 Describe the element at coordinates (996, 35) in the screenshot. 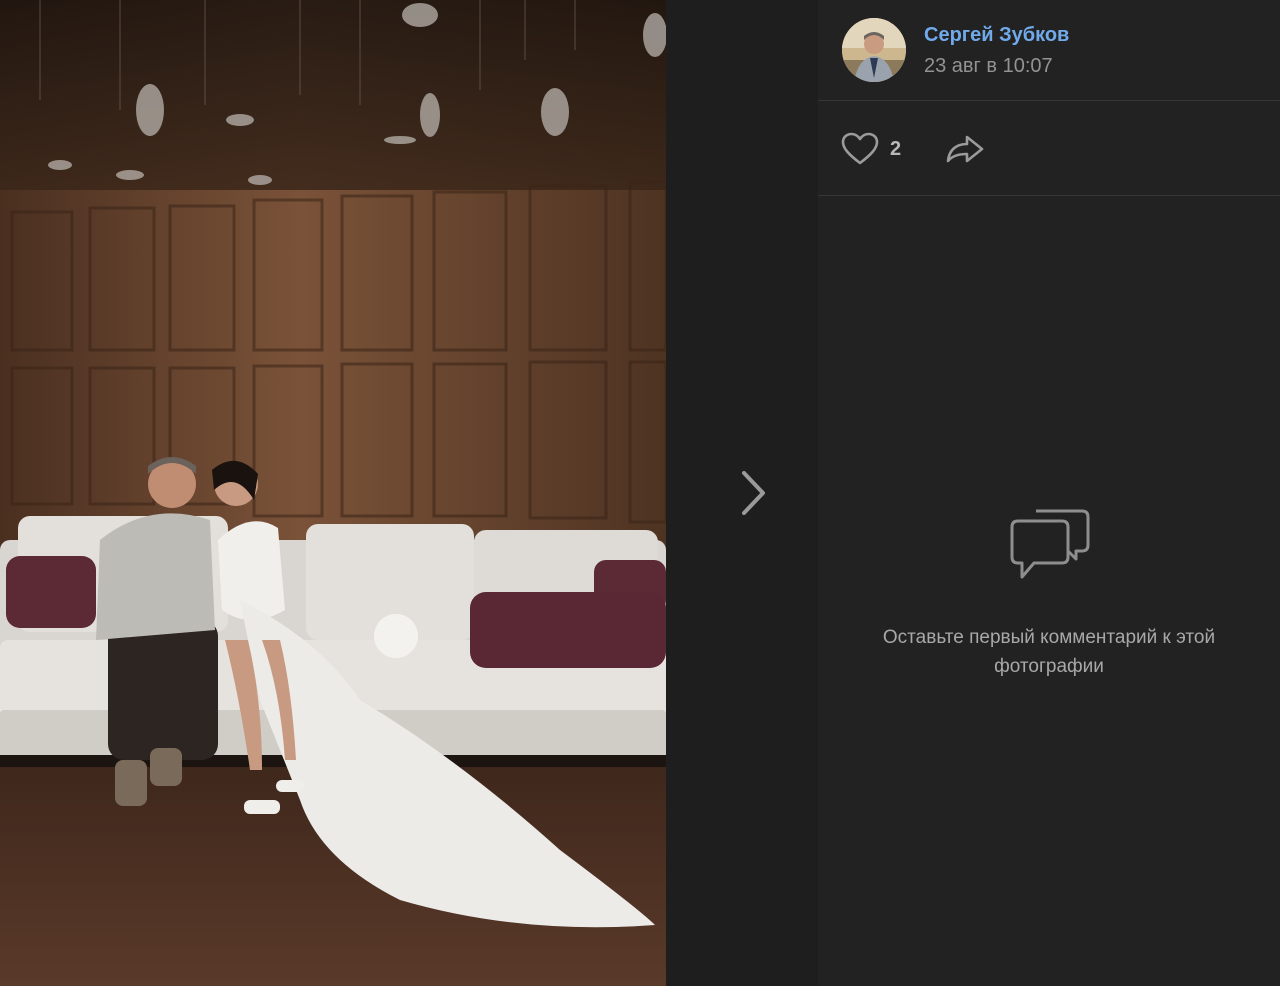

I see `author-name-link: Сергей Зубков` at that location.